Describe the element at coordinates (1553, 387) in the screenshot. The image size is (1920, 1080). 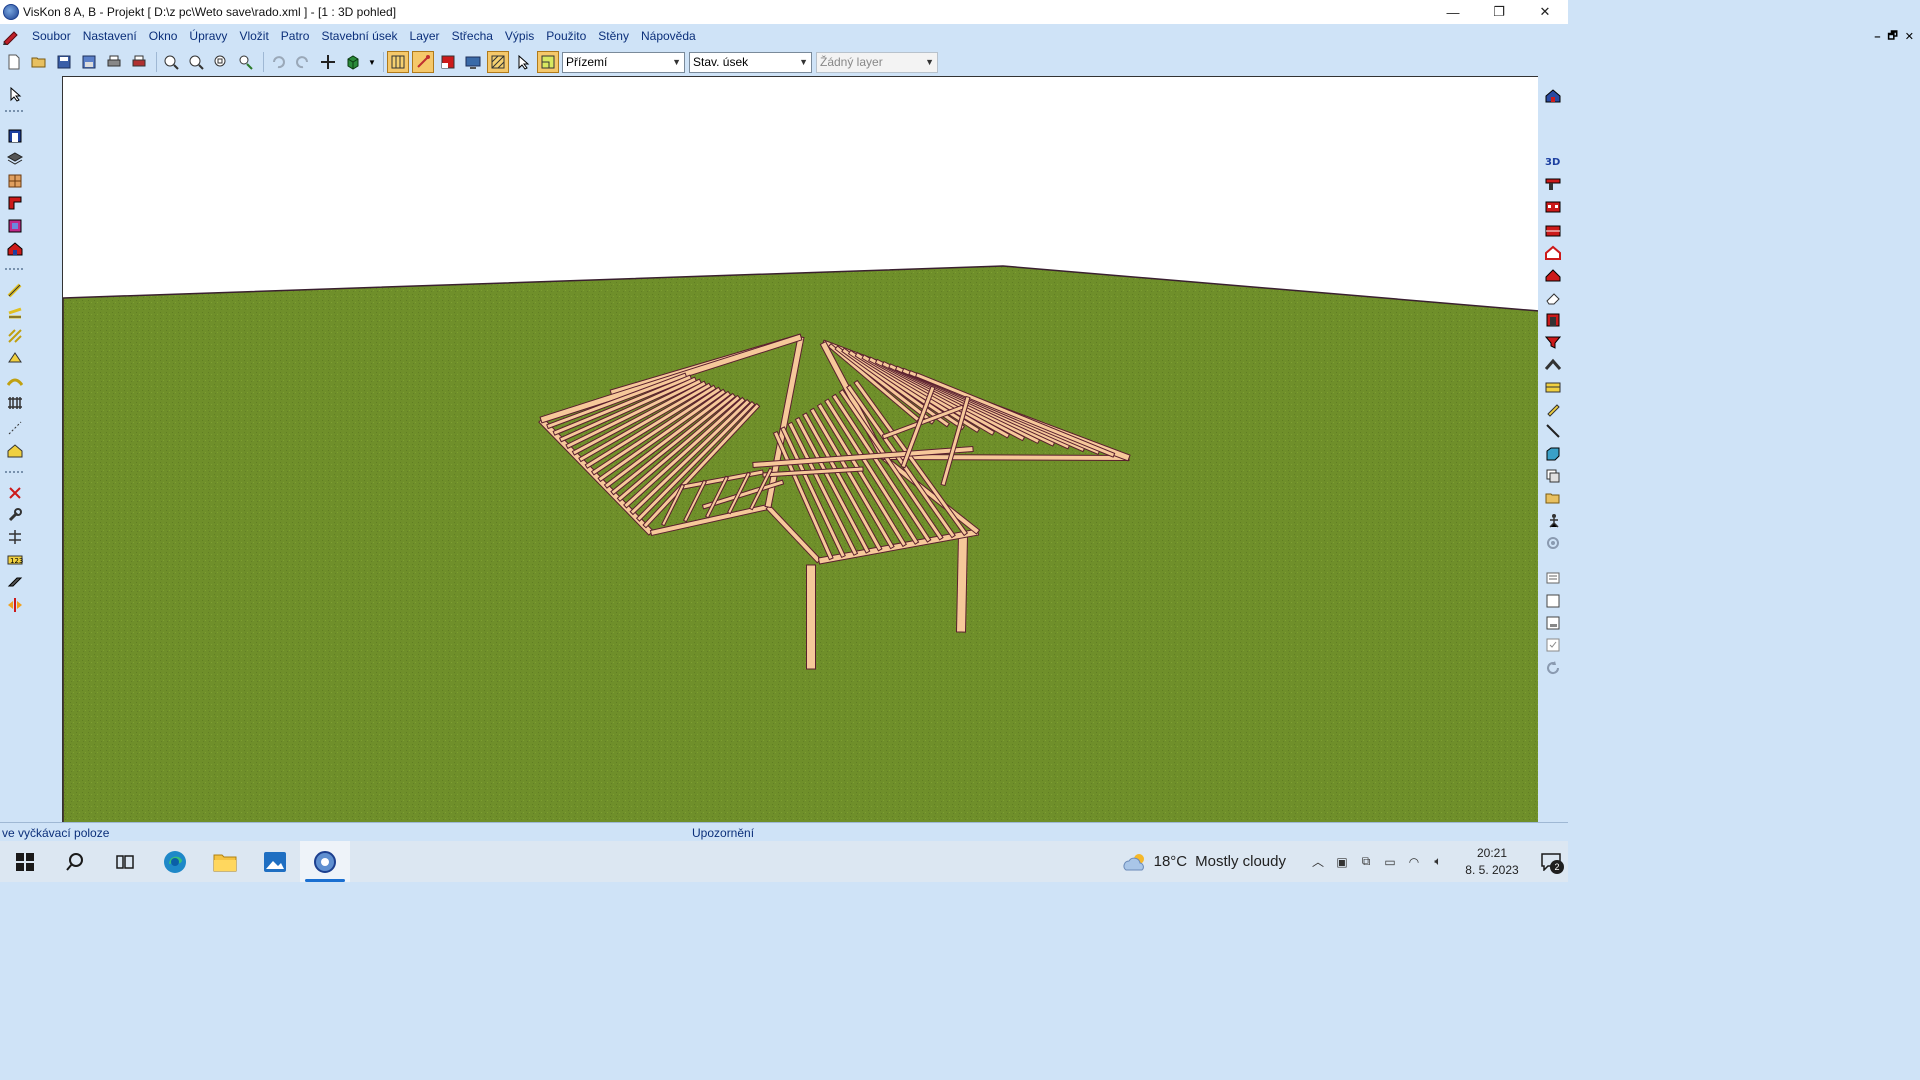
I see `panel-button` at that location.